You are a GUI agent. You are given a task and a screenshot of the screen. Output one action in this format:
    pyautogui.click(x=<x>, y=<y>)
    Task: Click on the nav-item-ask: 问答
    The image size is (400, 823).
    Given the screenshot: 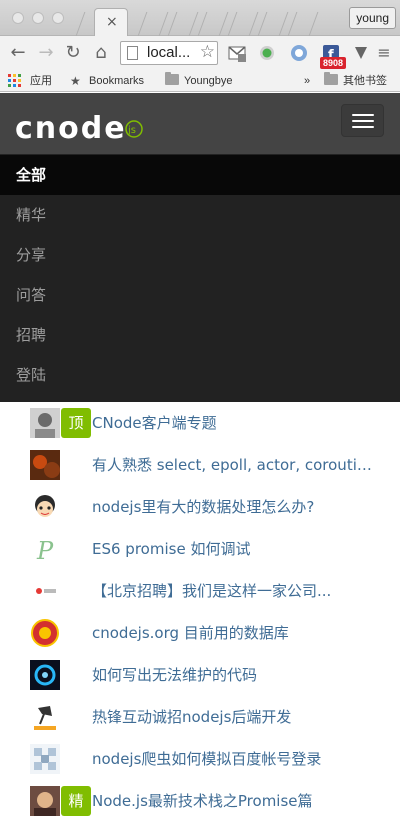 What is the action you would take?
    pyautogui.click(x=200, y=295)
    